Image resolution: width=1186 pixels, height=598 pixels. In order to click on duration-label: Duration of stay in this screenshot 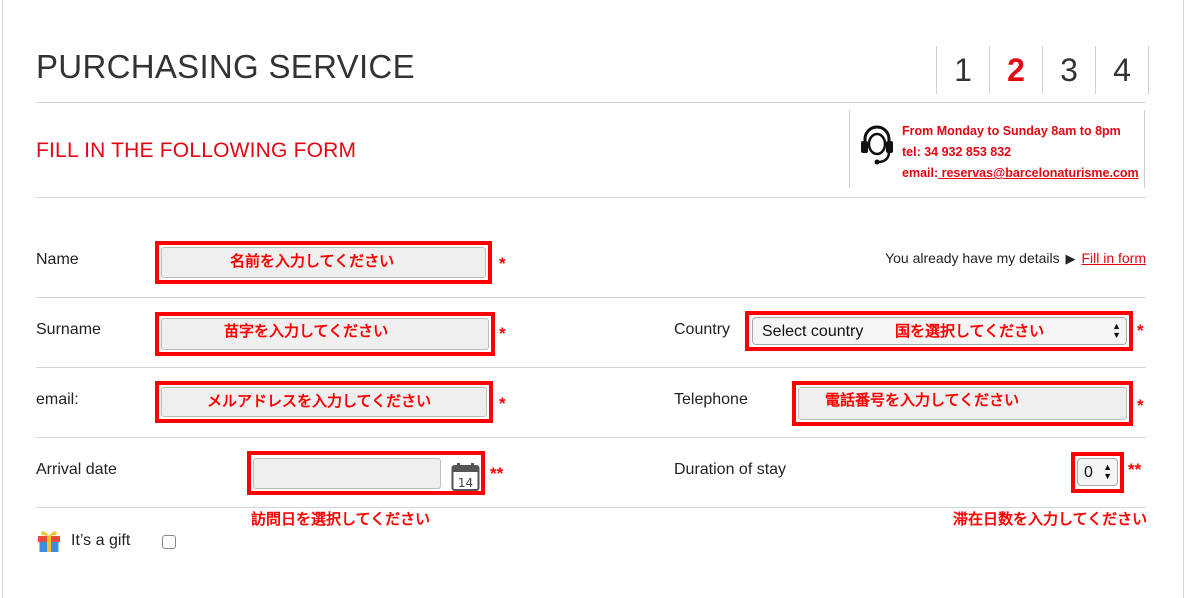, I will do `click(730, 469)`.